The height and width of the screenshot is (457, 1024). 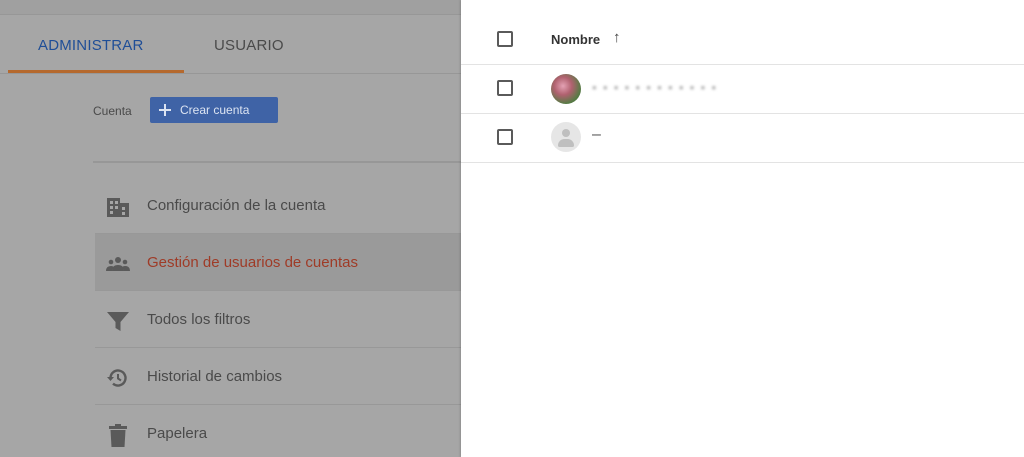 What do you see at coordinates (742, 89) in the screenshot?
I see `table-row: ▪ ▪ ▪ ▪ ▪ ▪ ▪ ▪ ▪ ▪ ▪ ▪` at bounding box center [742, 89].